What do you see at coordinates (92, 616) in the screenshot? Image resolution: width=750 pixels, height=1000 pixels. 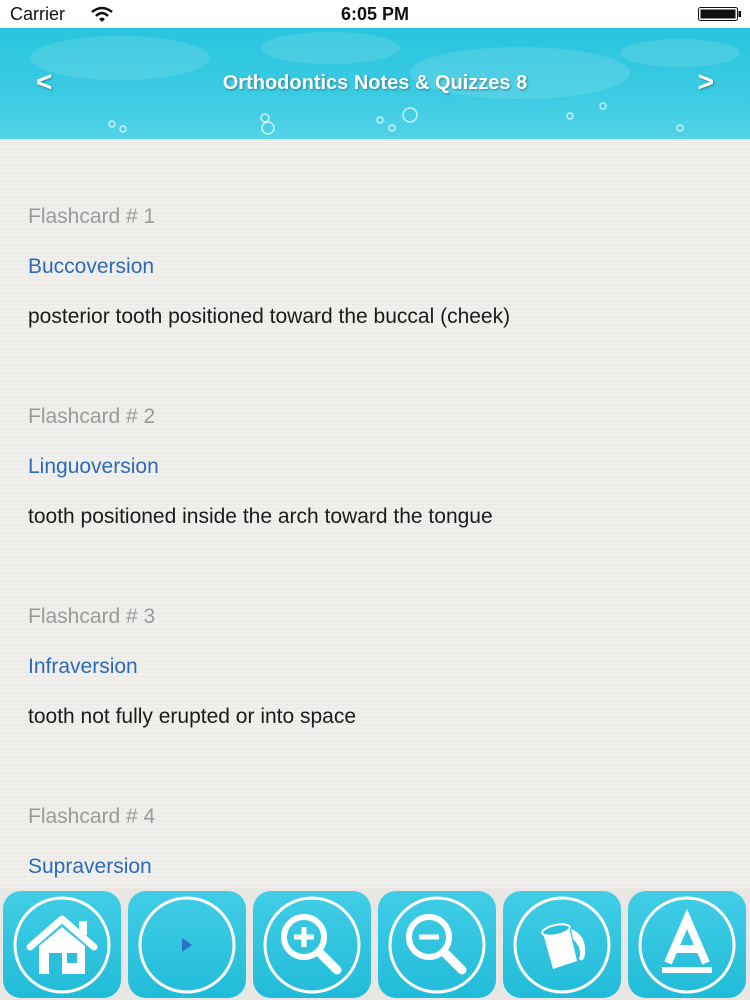 I see `flashcard-number: Flashcard # 3` at bounding box center [92, 616].